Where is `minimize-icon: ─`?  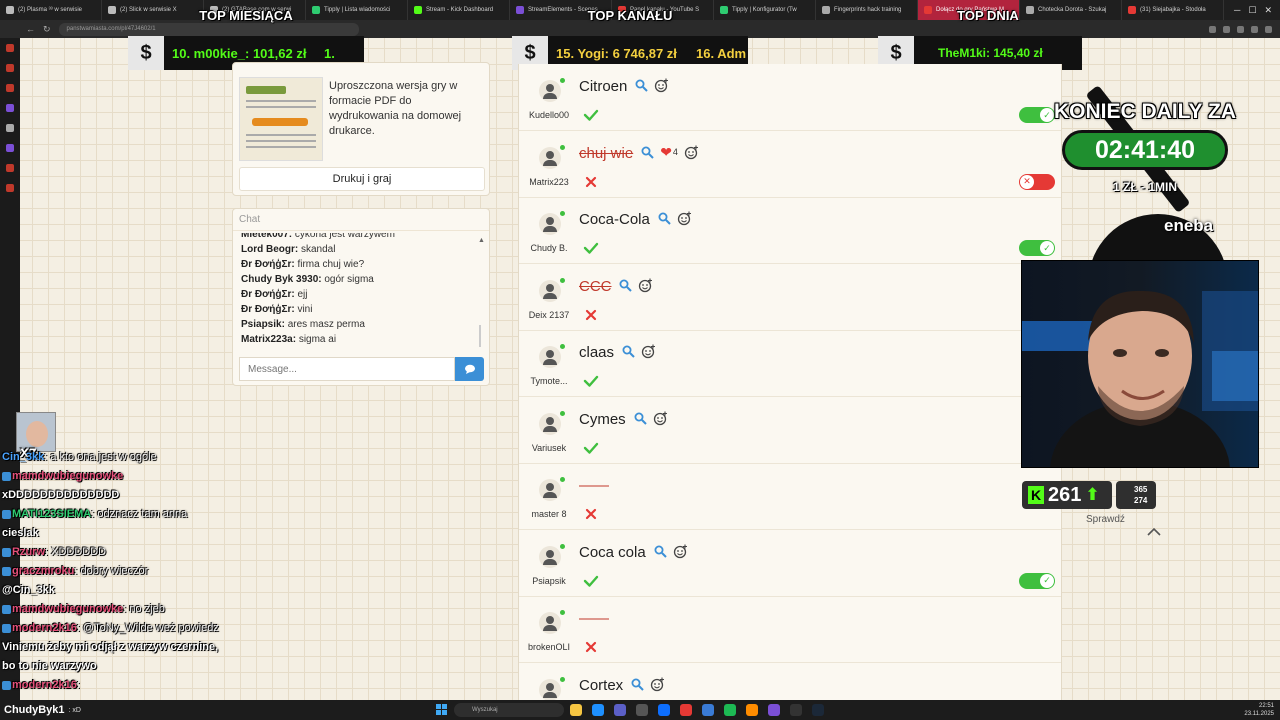
minimize-icon: ─ is located at coordinates (1237, 10).